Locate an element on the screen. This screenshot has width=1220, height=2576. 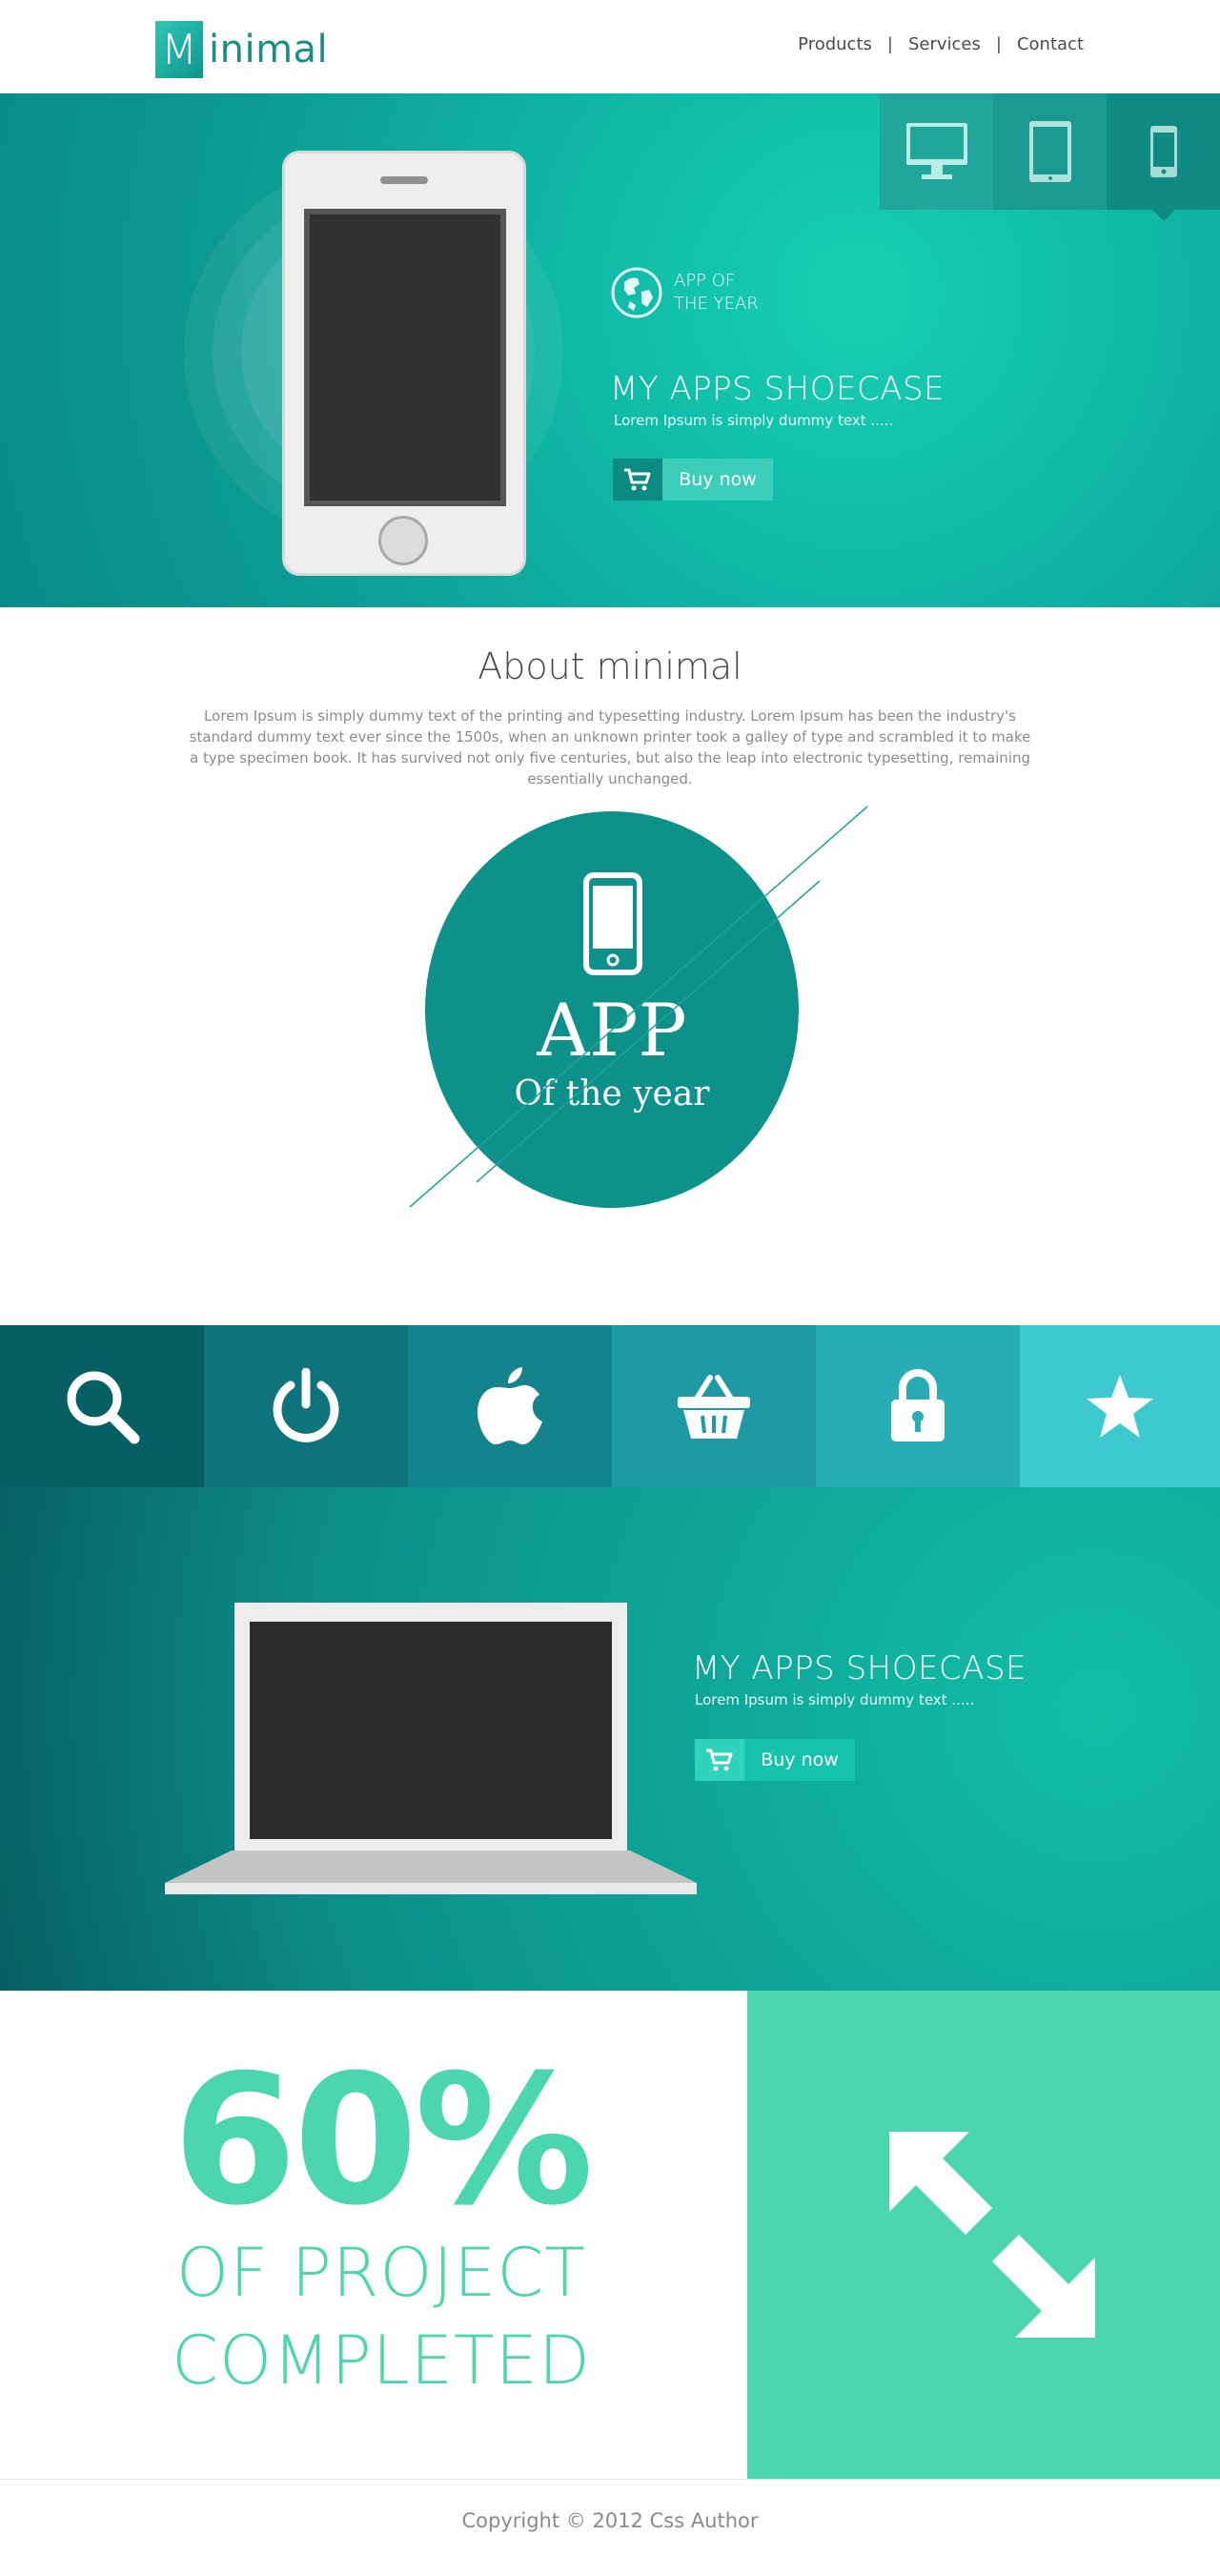
header: M inimal Products | Services | Contact is located at coordinates (610, 46).